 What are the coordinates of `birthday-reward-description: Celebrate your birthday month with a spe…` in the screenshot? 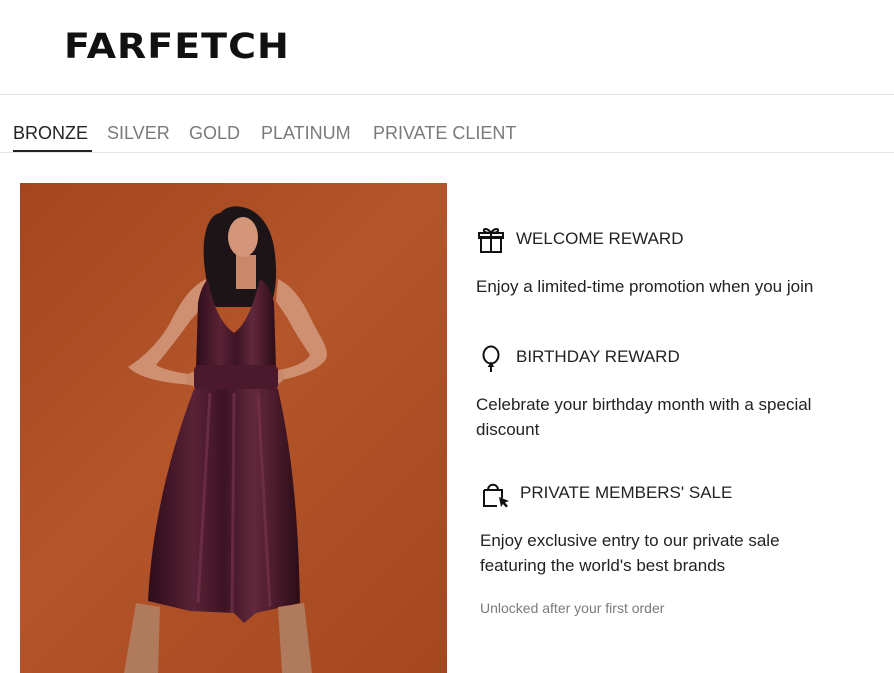 It's located at (644, 417).